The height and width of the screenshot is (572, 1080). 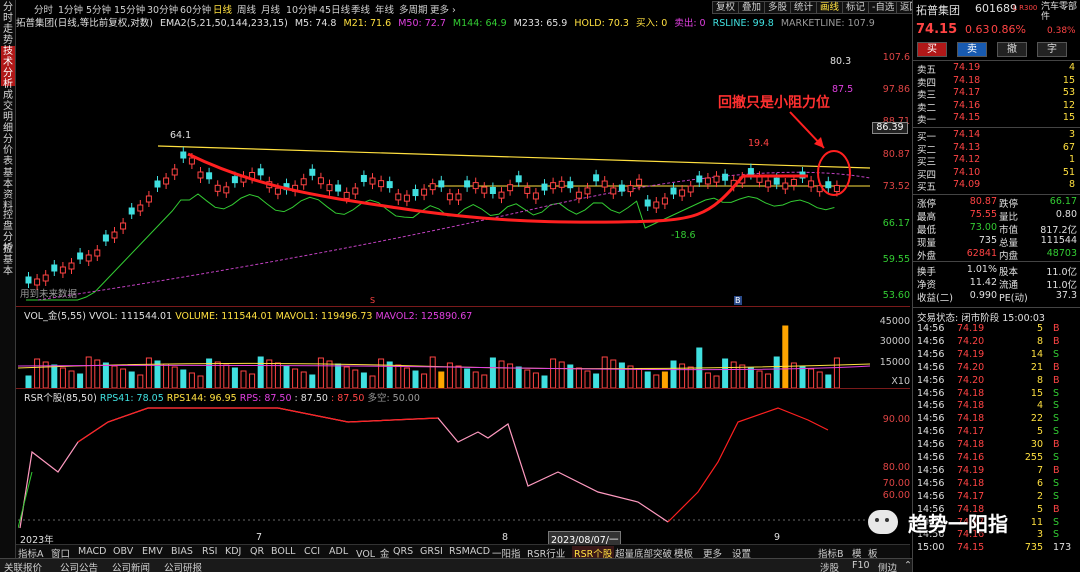 I want to click on period-more: 更多 ›, so click(x=443, y=9).